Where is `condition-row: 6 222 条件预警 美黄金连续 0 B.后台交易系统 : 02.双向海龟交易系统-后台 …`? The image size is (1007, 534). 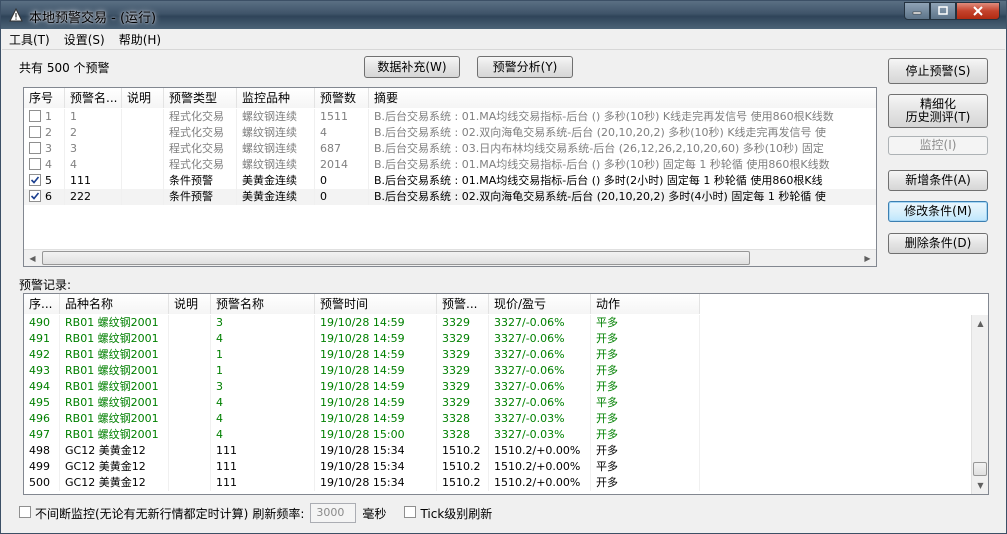 condition-row: 6 222 条件预警 美黄金连续 0 B.后台交易系统 : 02.双向海龟交易系统-后台 … is located at coordinates (450, 197).